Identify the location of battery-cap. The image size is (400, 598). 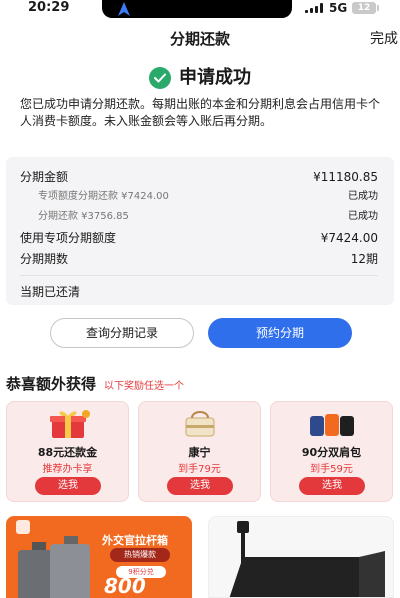
(378, 8).